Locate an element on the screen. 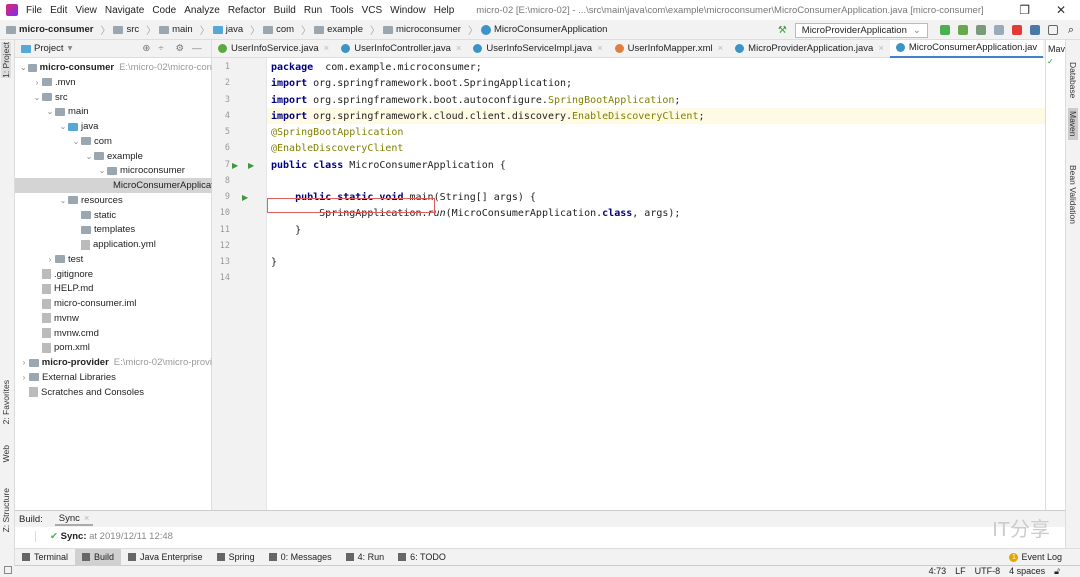 This screenshot has width=1080, height=577. debug-icon is located at coordinates (962, 30).